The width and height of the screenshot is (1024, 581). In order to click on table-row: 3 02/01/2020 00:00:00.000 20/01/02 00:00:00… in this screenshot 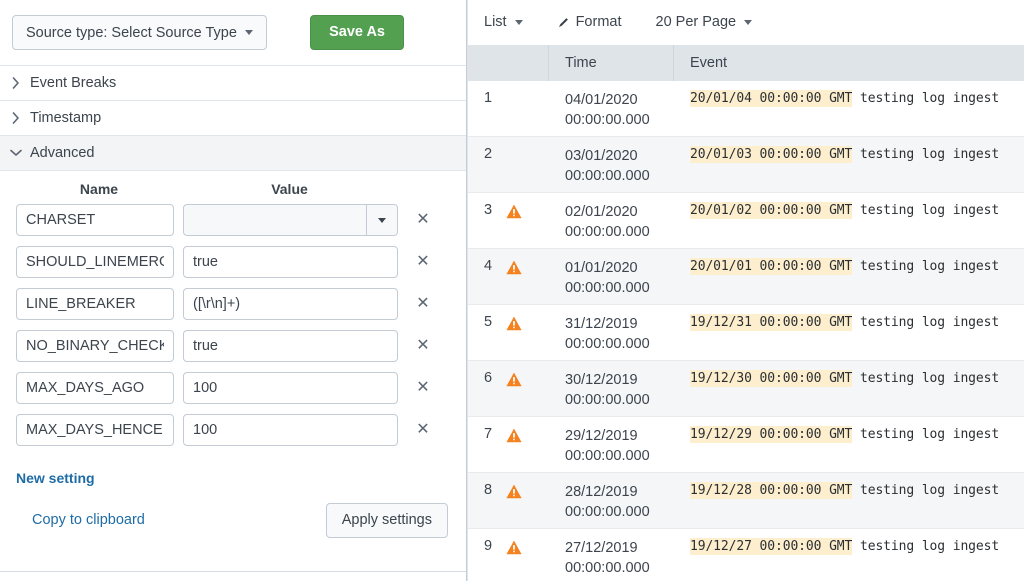, I will do `click(746, 221)`.